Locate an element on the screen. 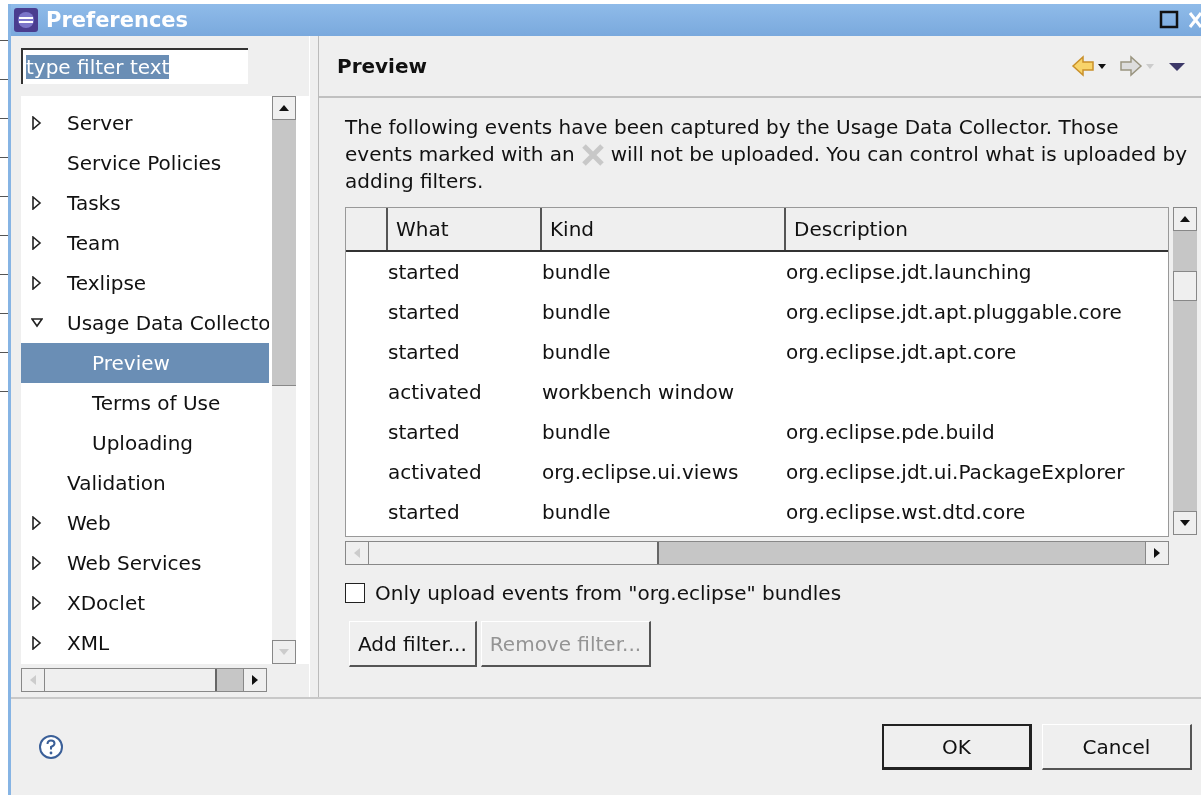 The width and height of the screenshot is (1201, 795). table-cell: org.eclipse.jdt.ui.PackageExplorer is located at coordinates (955, 472).